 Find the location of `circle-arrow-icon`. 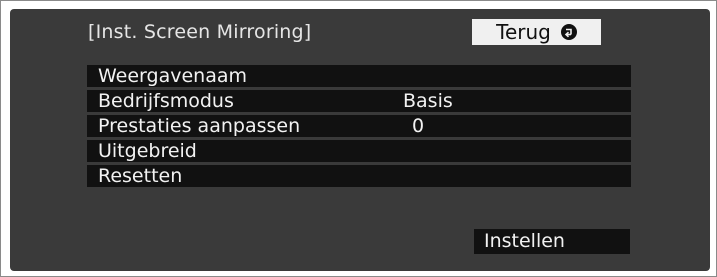

circle-arrow-icon is located at coordinates (568, 32).